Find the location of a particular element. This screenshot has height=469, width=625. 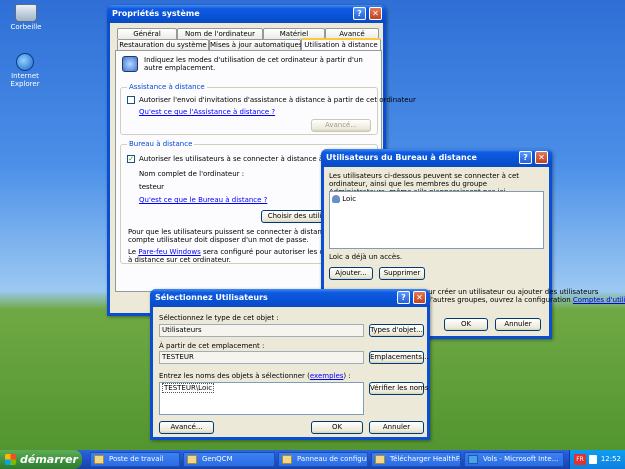

internet-explorer-shortcut: Internet Explorer is located at coordinates (25, 70).